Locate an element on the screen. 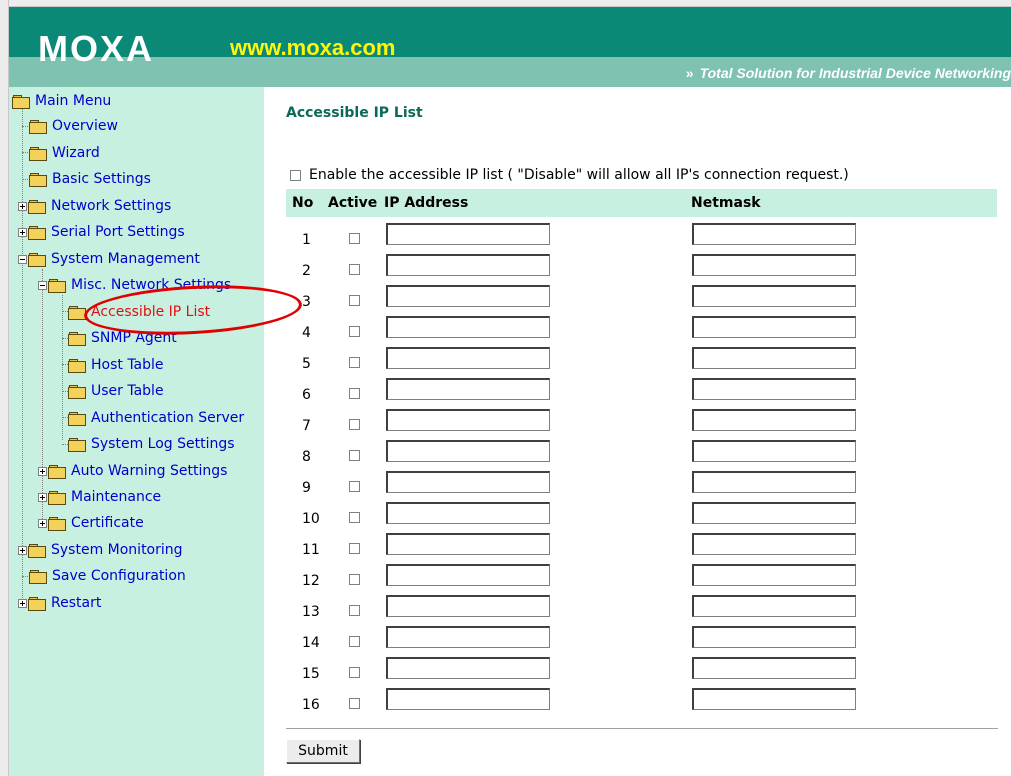 The image size is (1011, 776). moxa-url: www.moxa.com is located at coordinates (312, 48).